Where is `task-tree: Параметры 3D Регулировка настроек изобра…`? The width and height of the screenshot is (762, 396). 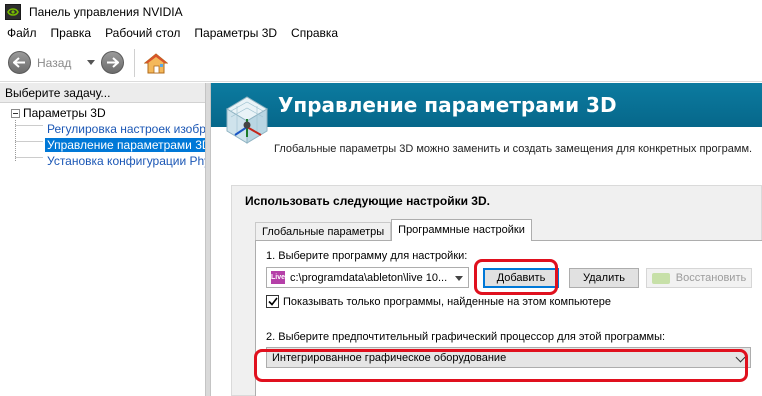
task-tree: Параметры 3D Регулировка настроек изобра… is located at coordinates (102, 137).